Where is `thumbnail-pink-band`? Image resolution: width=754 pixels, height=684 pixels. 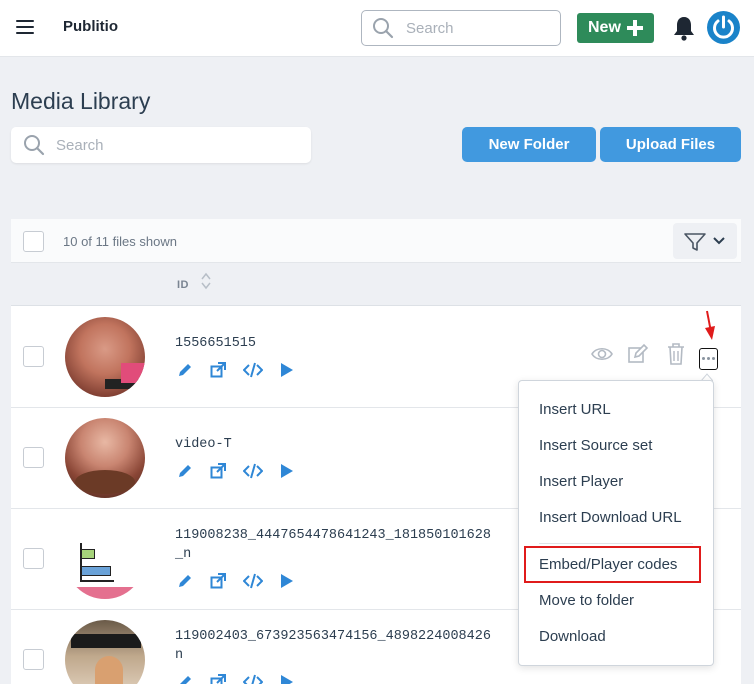
thumbnail-pink-band is located at coordinates (105, 593).